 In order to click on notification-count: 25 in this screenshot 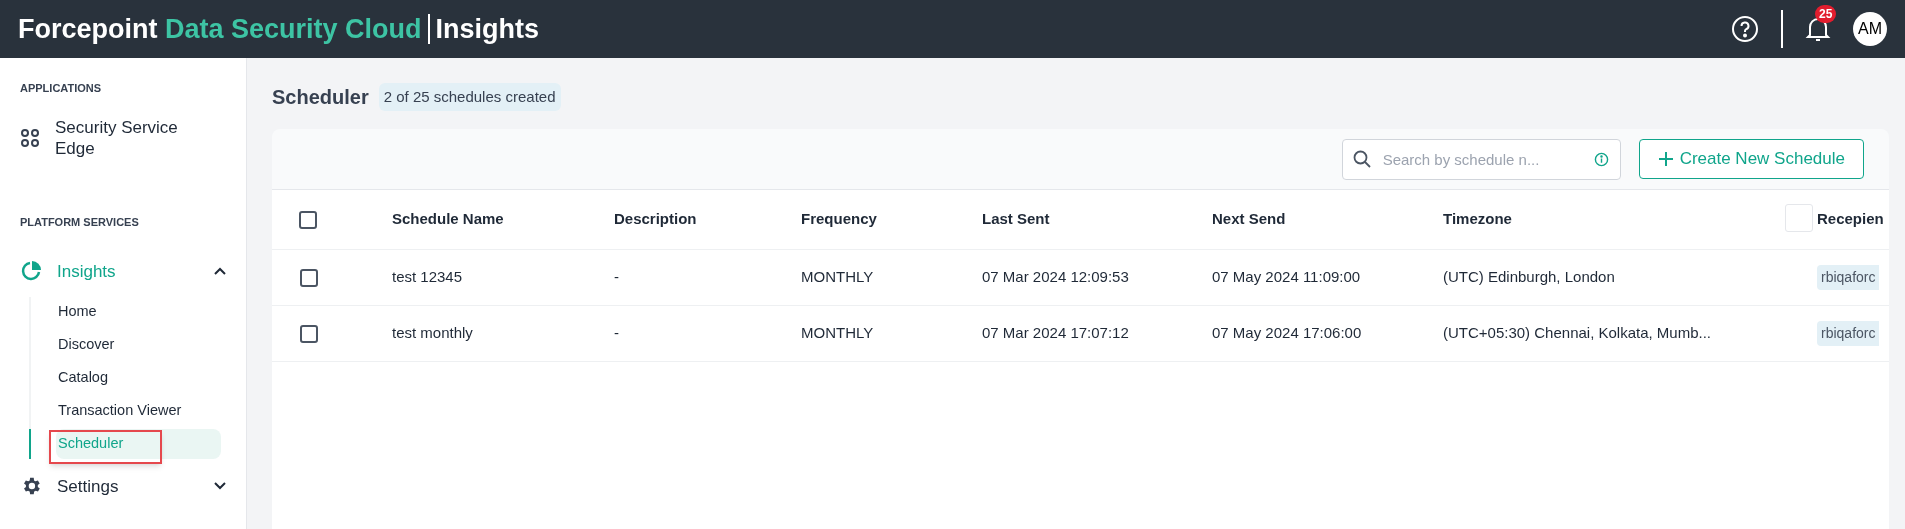, I will do `click(1826, 14)`.